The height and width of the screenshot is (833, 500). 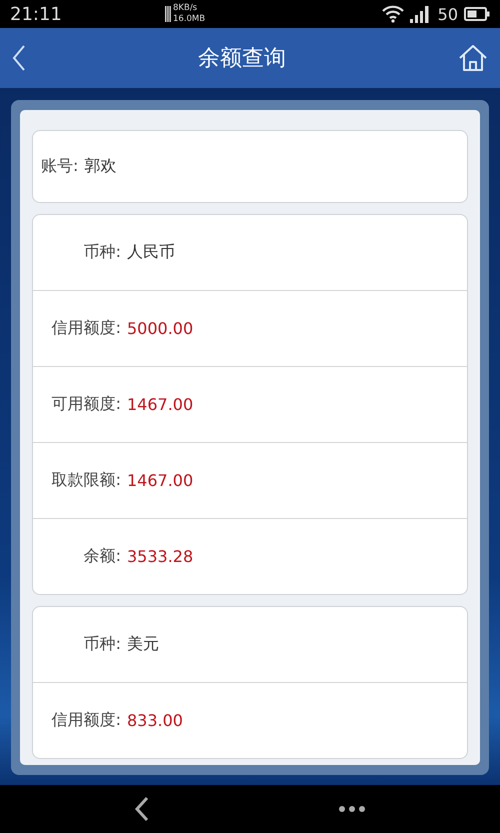 I want to click on battery-icon, so click(x=477, y=14).